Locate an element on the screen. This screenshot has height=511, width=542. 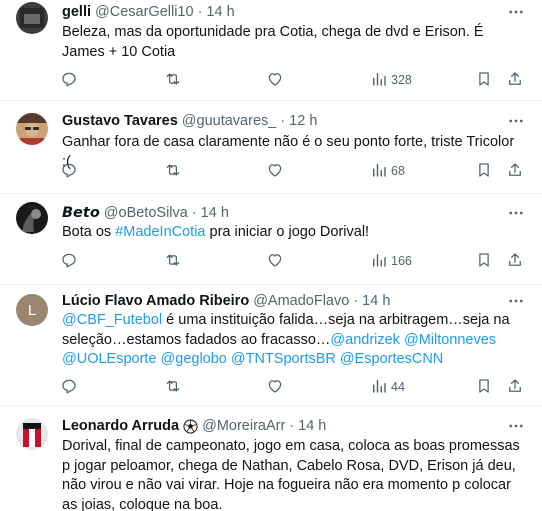
view-count: 44 is located at coordinates (398, 387).